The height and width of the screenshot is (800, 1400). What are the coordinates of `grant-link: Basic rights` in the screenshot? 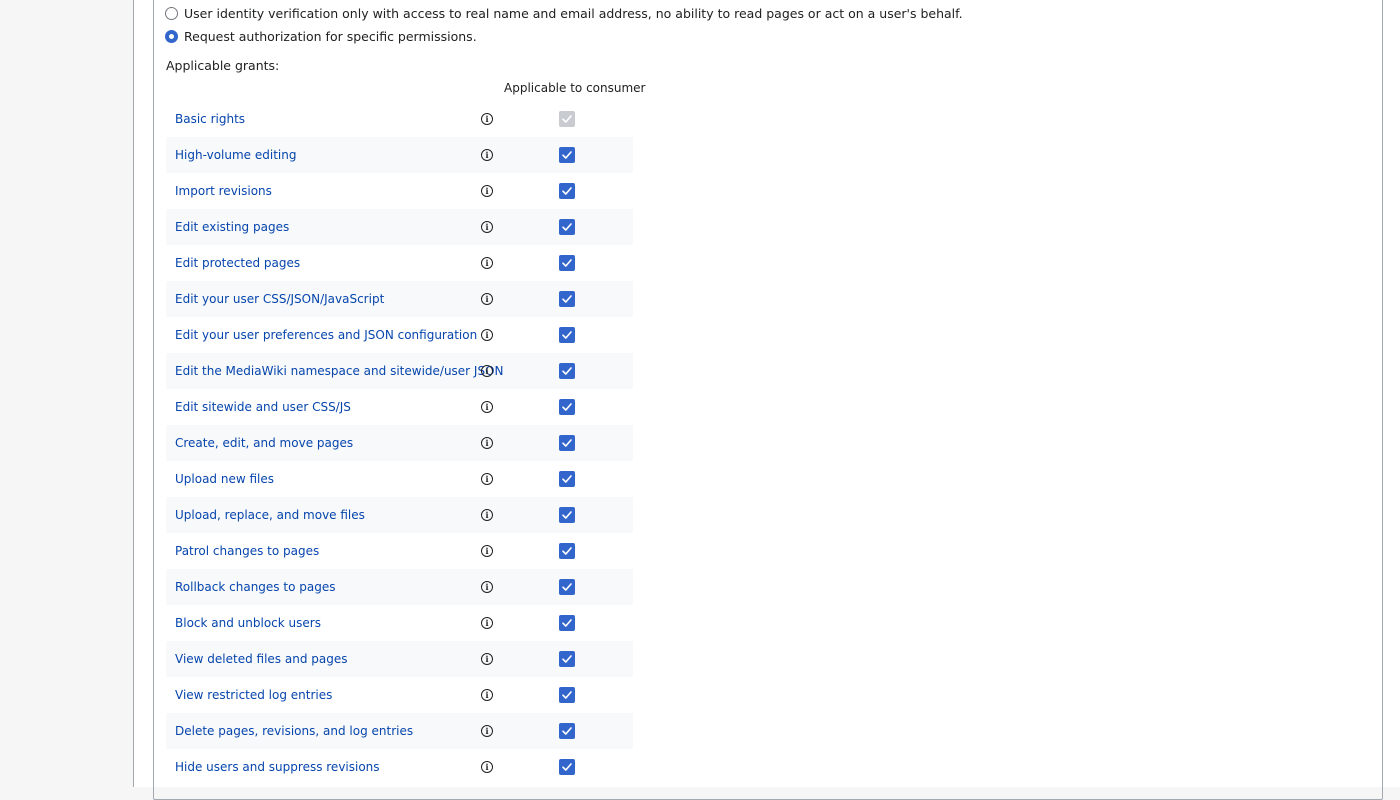 It's located at (210, 119).